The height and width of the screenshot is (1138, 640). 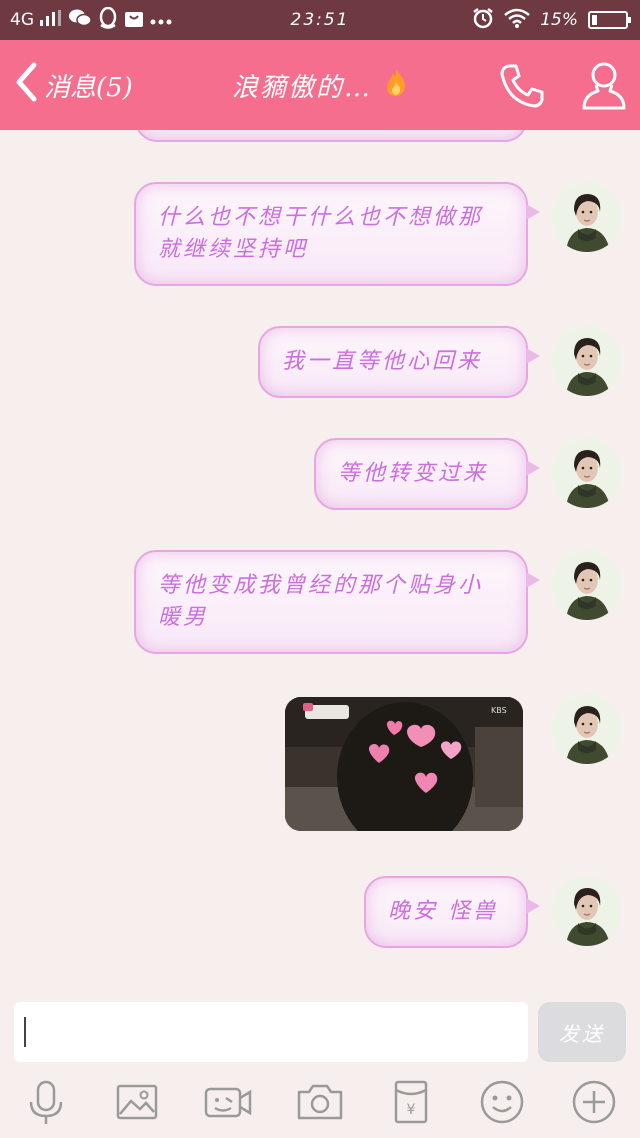 I want to click on text-caret, so click(x=25, y=1032).